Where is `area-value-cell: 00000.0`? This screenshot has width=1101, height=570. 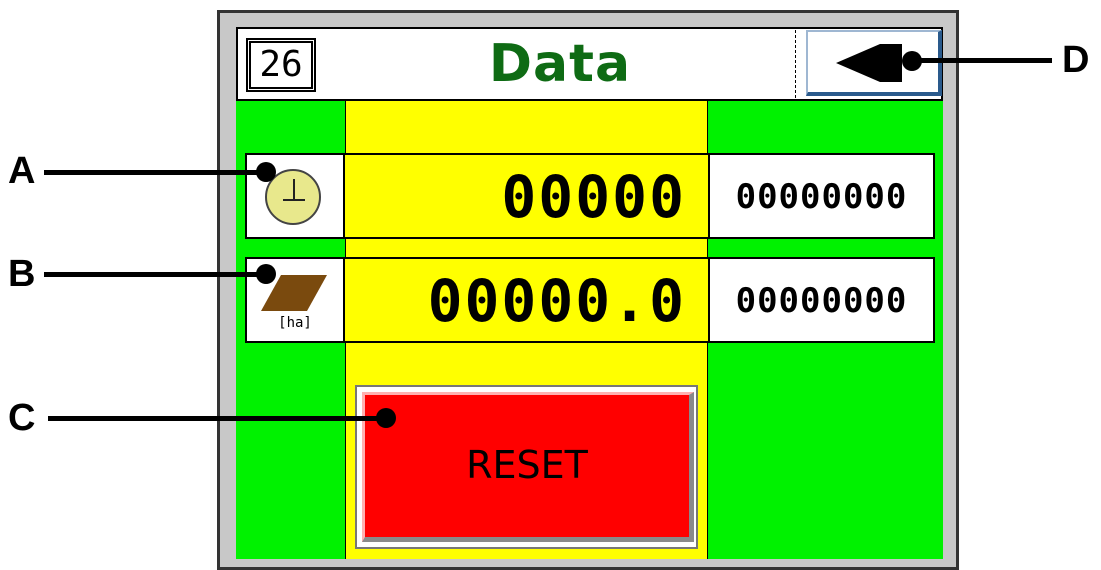
area-value-cell: 00000.0 is located at coordinates (526, 300).